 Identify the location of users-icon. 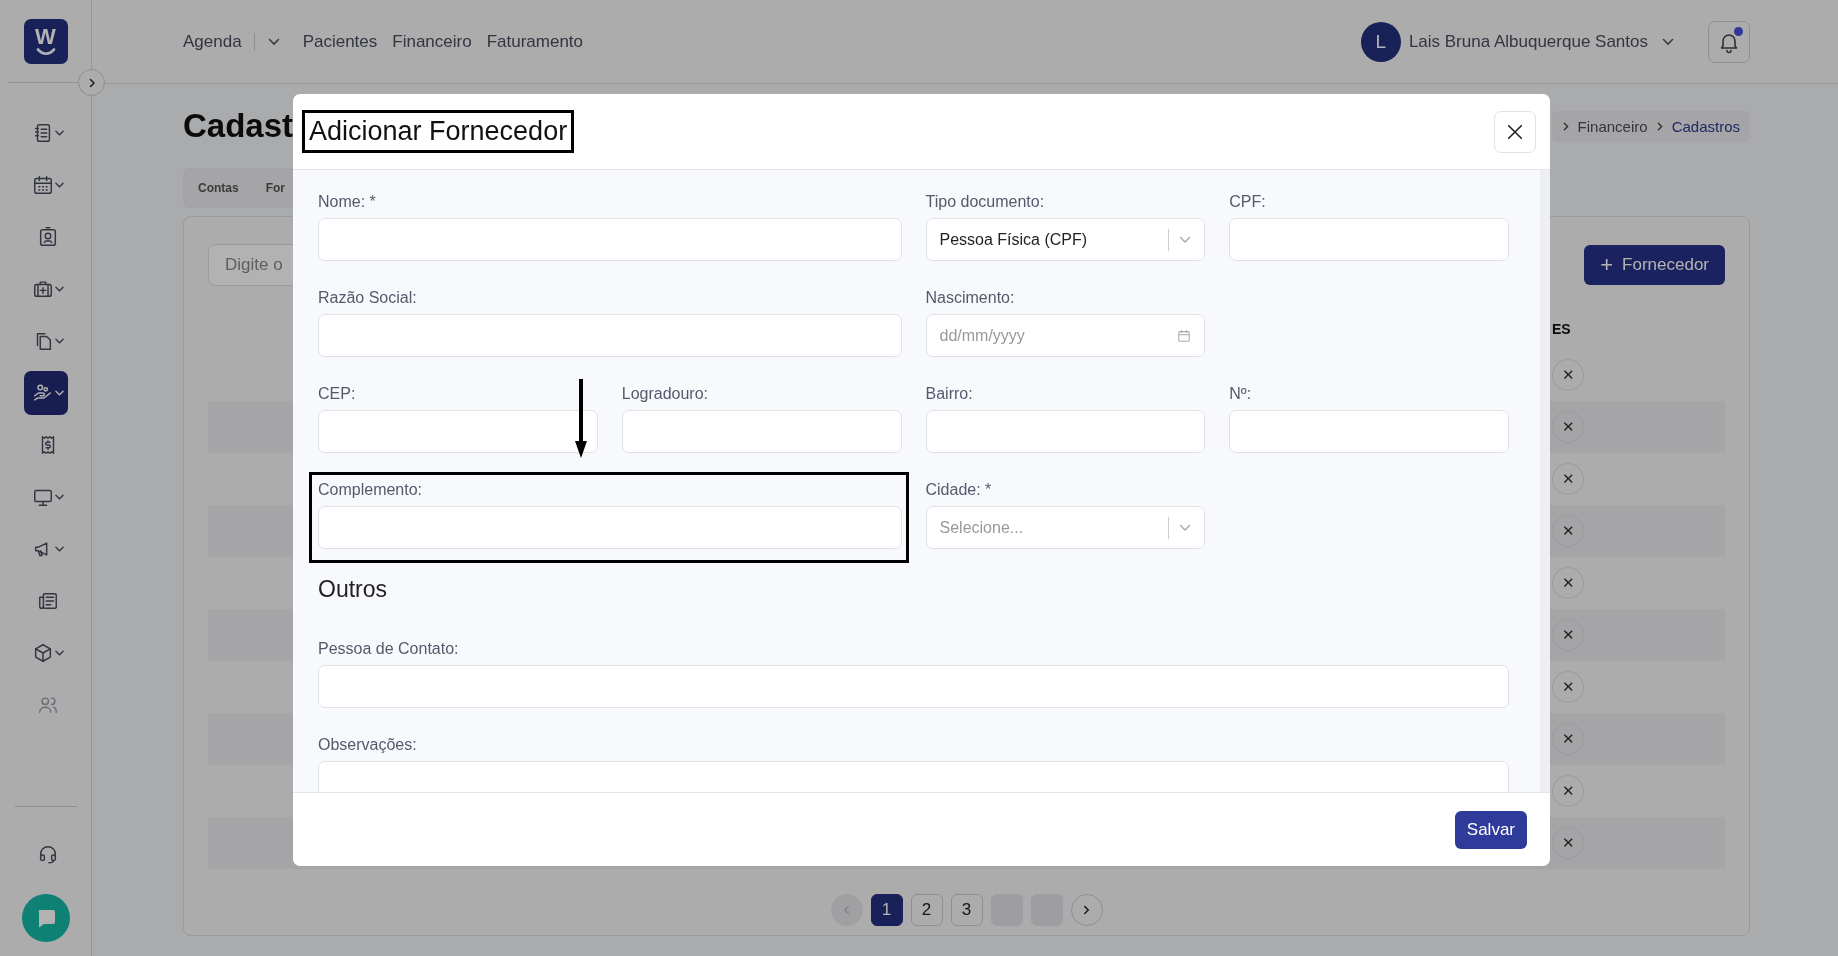
(47, 705).